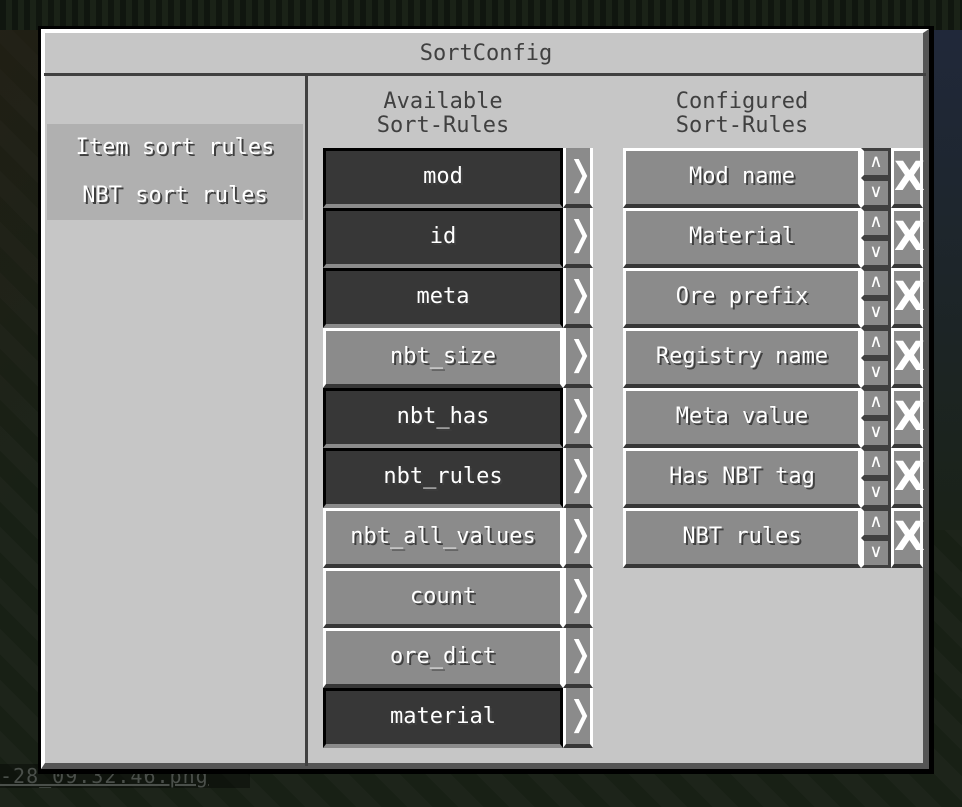 This screenshot has width=962, height=807. What do you see at coordinates (742, 418) in the screenshot?
I see `configured-rule-button: Meta value` at bounding box center [742, 418].